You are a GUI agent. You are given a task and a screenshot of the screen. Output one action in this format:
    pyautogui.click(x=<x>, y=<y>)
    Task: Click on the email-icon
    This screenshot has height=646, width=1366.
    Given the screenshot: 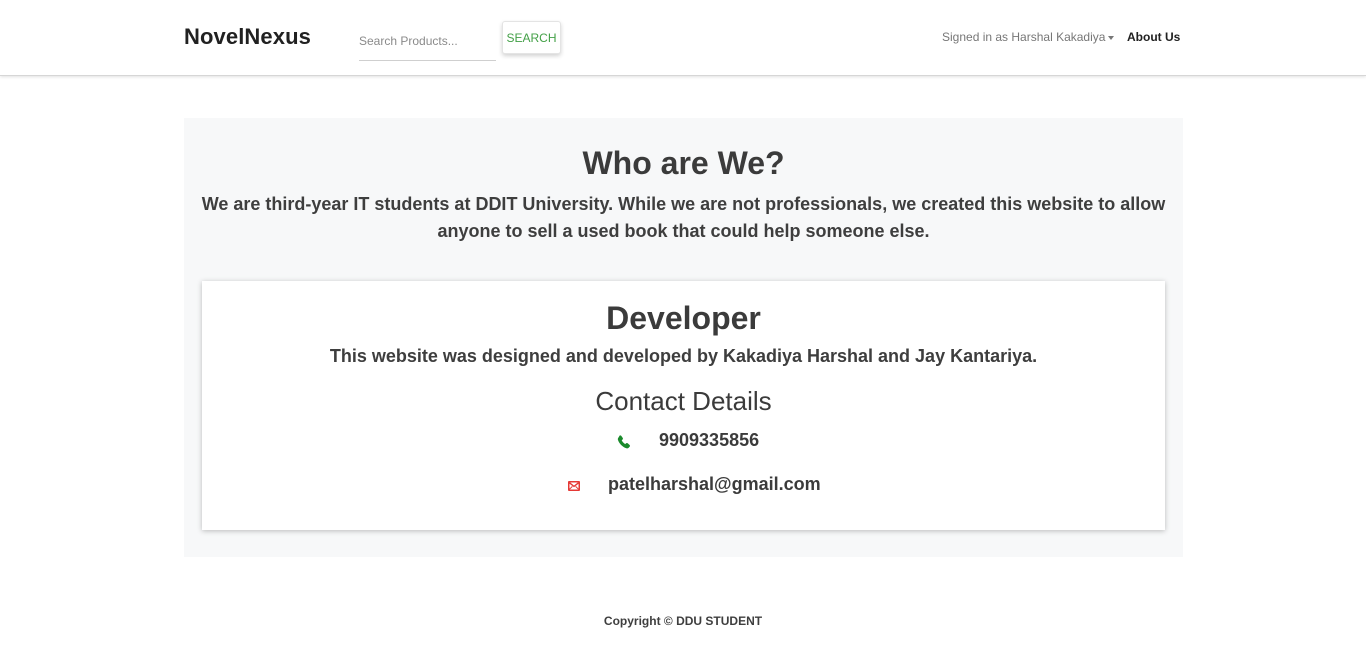 What is the action you would take?
    pyautogui.click(x=574, y=486)
    